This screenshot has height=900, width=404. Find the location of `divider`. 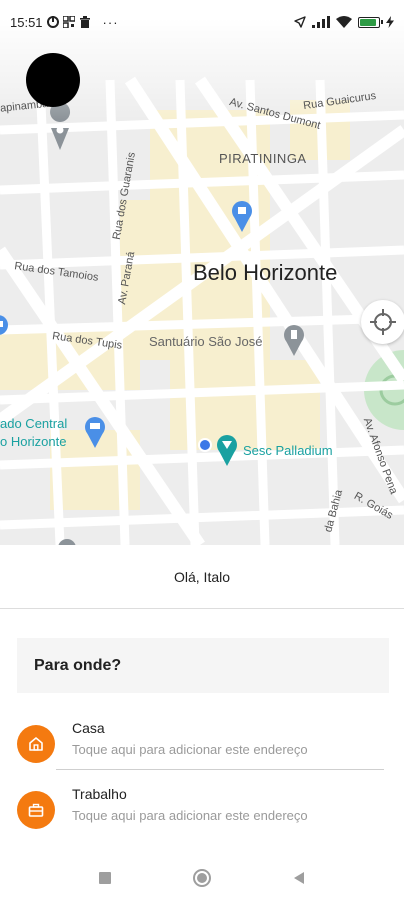

divider is located at coordinates (220, 769).